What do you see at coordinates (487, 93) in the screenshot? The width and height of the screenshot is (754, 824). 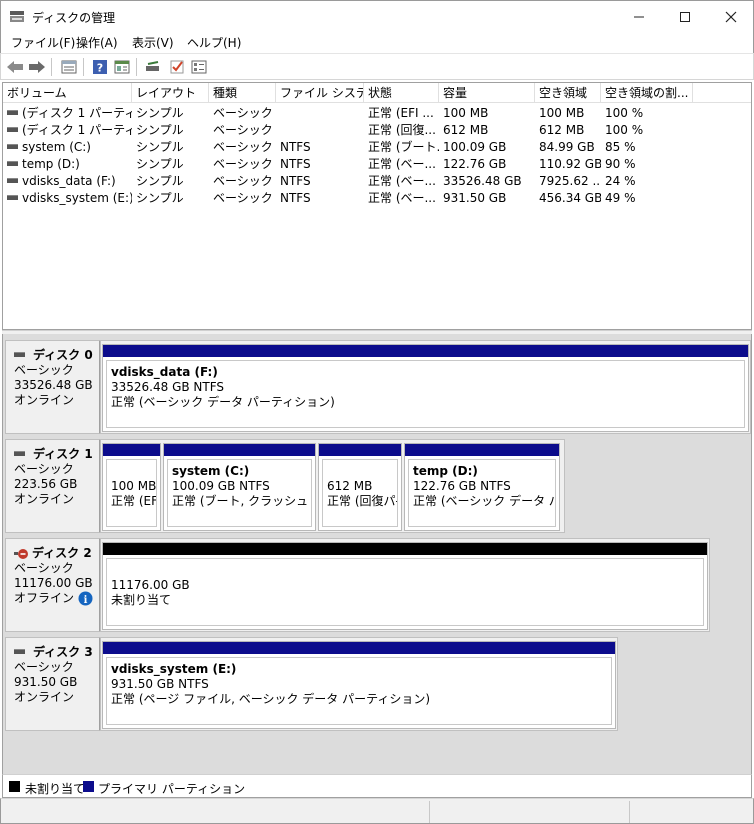 I see `column-header-capacity: 容量` at bounding box center [487, 93].